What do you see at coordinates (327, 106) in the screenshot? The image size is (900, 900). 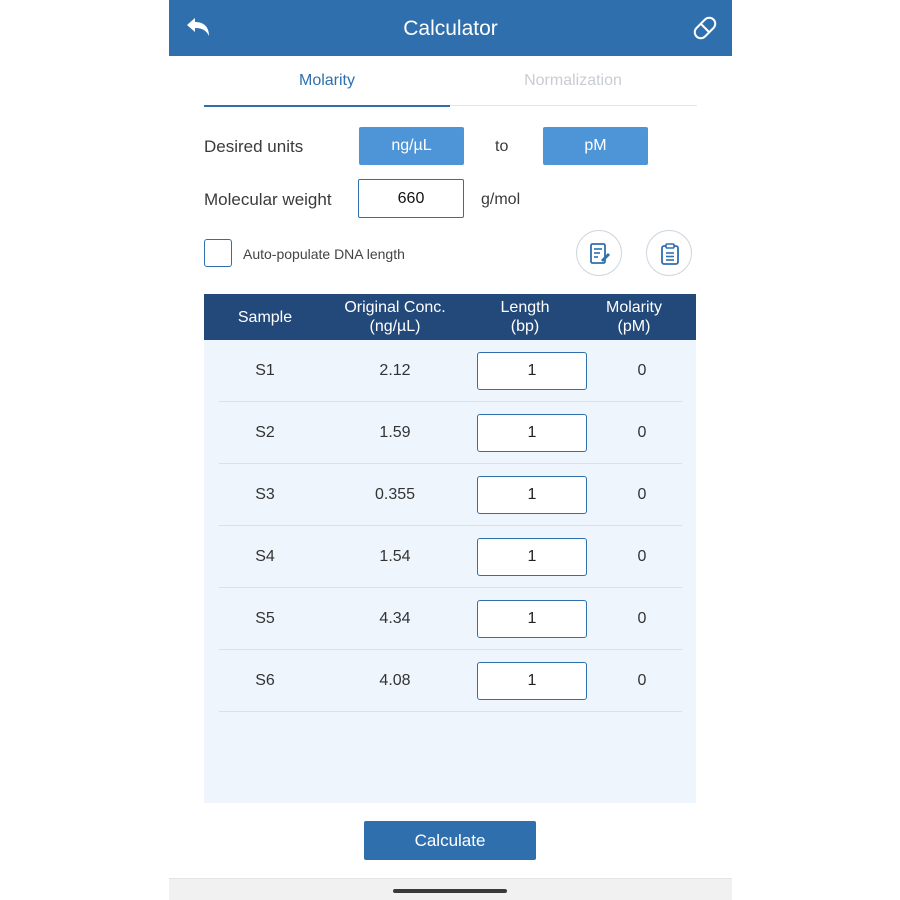 I see `active-tab-indicator` at bounding box center [327, 106].